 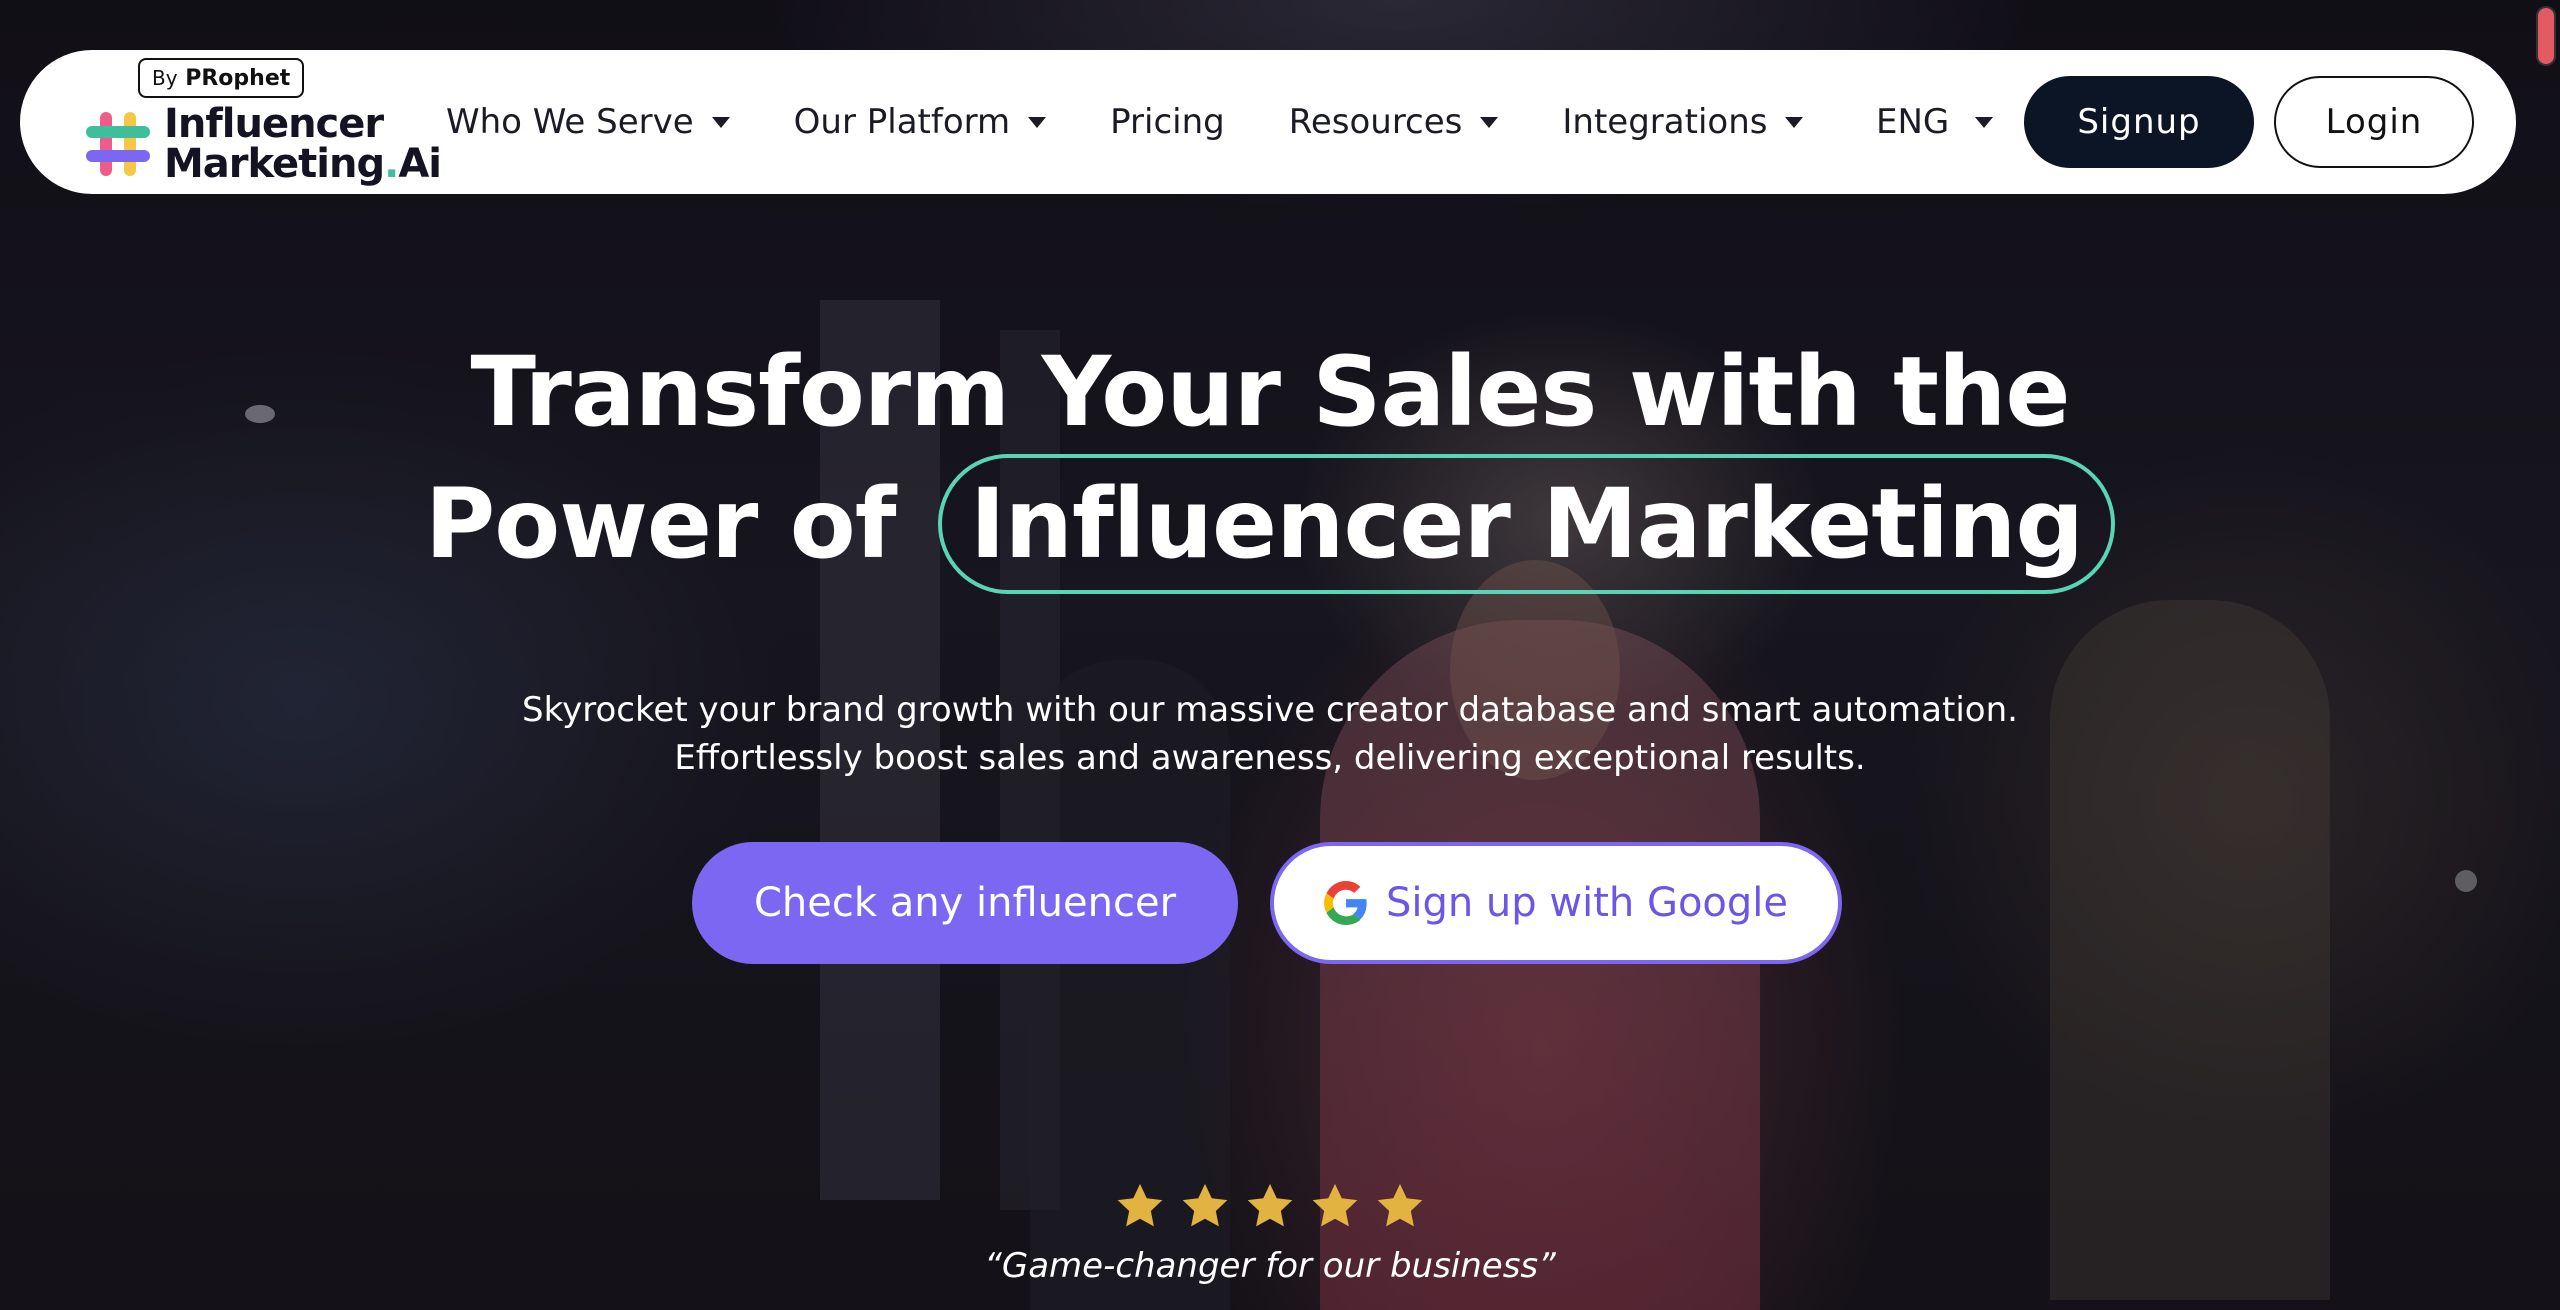 What do you see at coordinates (2139, 122) in the screenshot?
I see `signup-button: Signup` at bounding box center [2139, 122].